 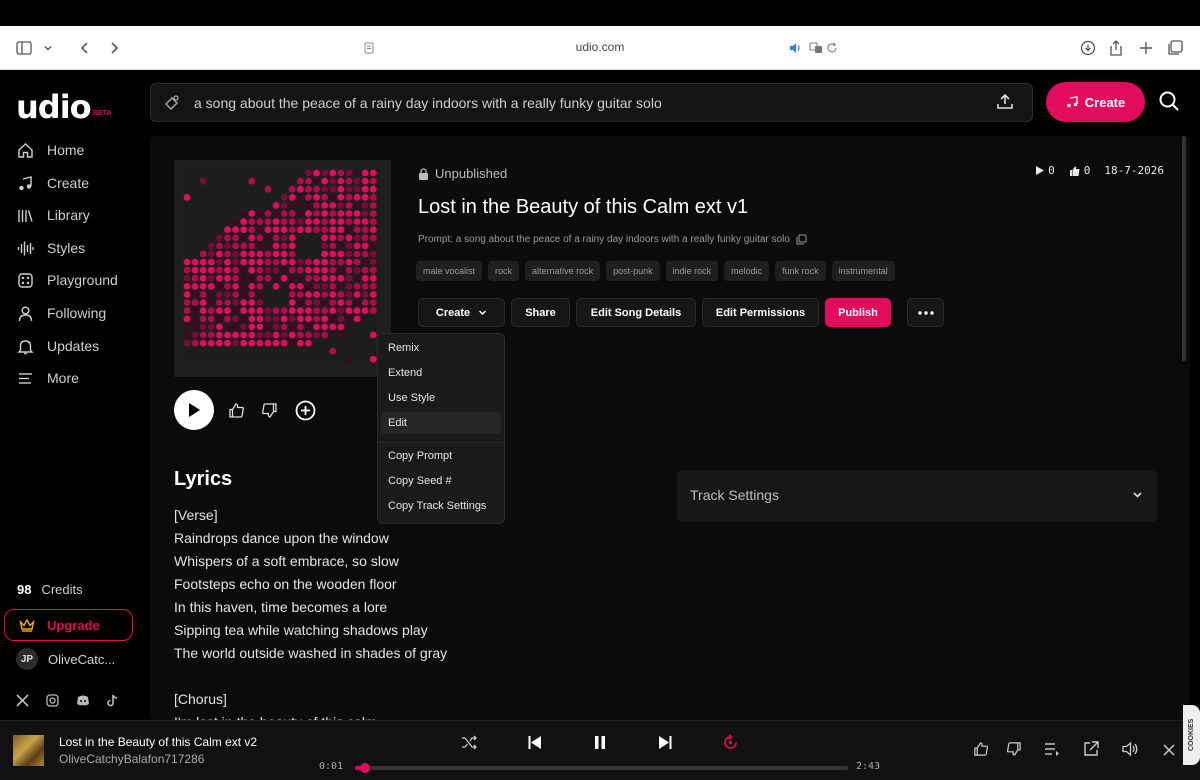 What do you see at coordinates (1184, 248) in the screenshot?
I see `scrollbar` at bounding box center [1184, 248].